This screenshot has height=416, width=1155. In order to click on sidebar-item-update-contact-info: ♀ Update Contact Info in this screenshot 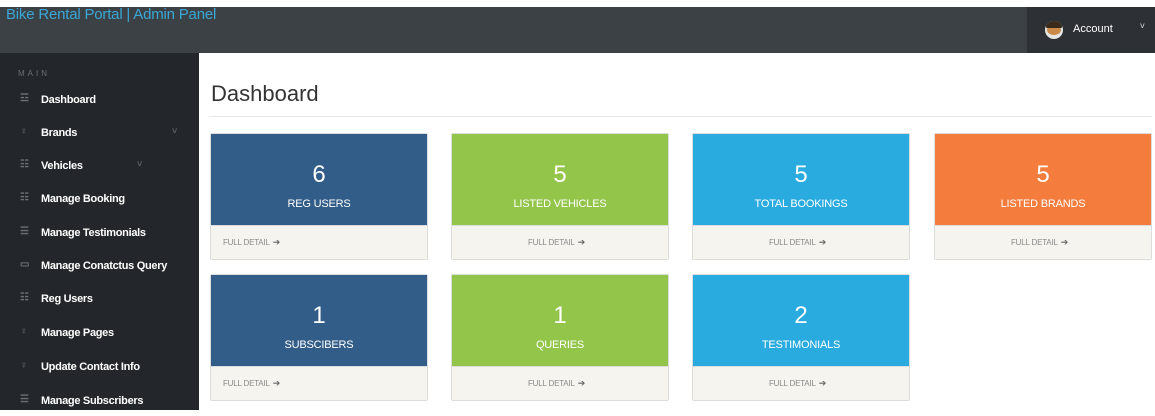, I will do `click(99, 367)`.